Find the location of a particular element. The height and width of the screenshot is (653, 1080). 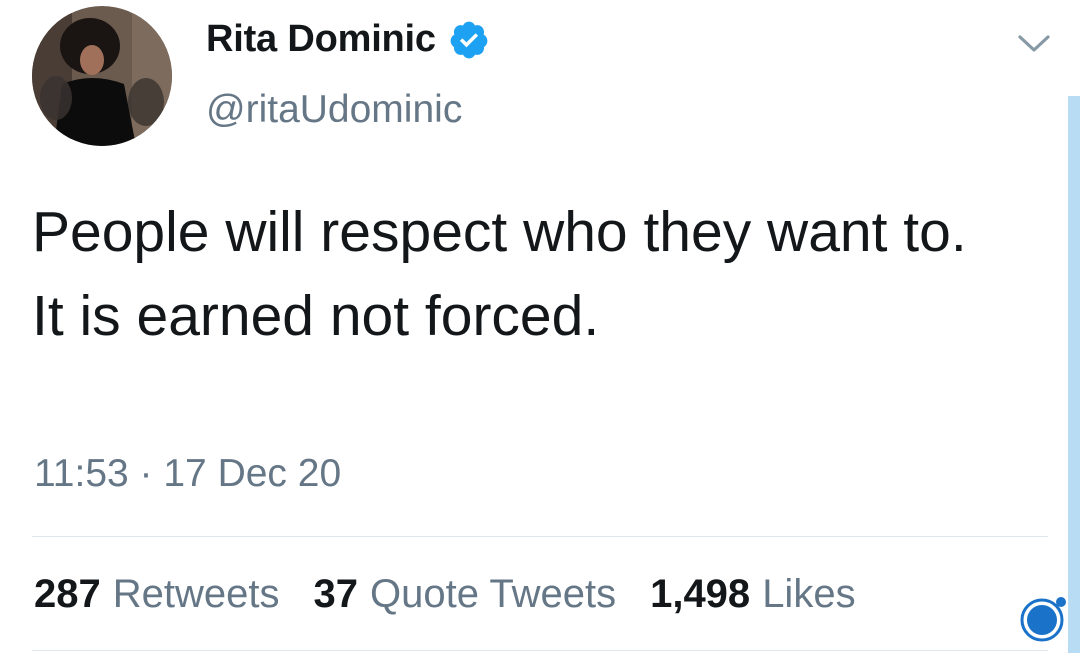

likes-label: Likes is located at coordinates (809, 594).